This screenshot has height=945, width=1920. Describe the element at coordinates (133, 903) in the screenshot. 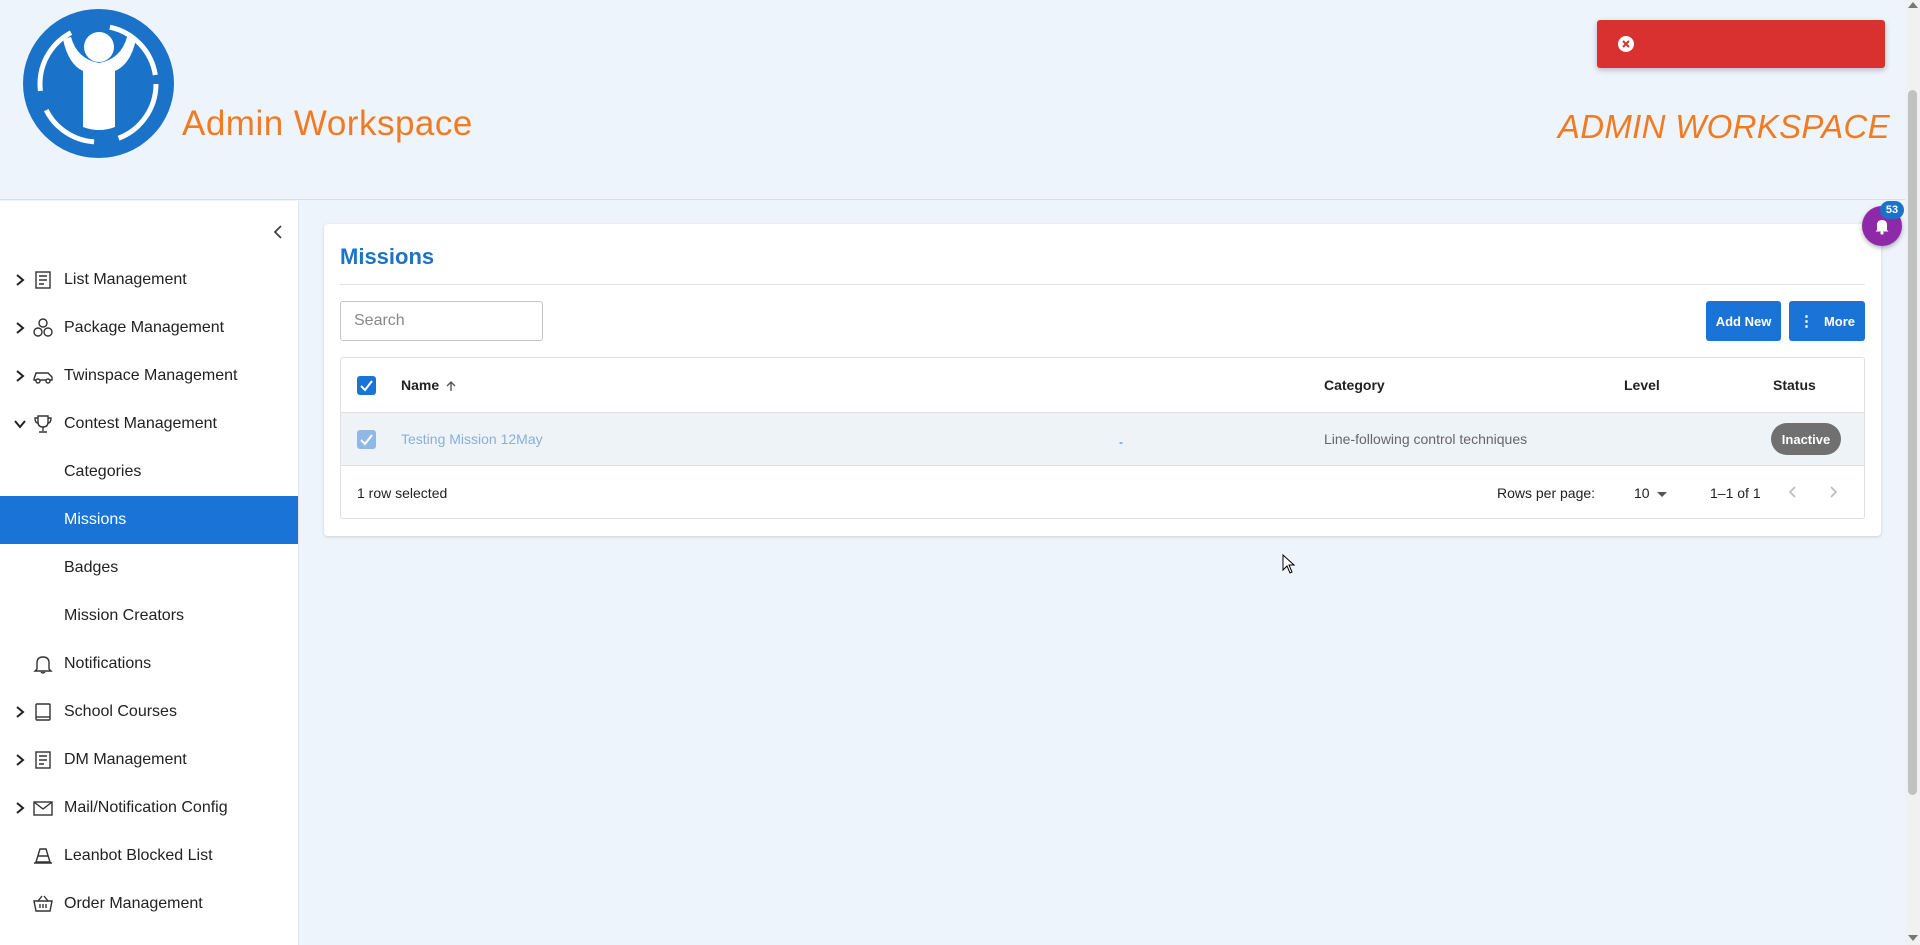

I see `sidebar-item-label: Order Management` at that location.